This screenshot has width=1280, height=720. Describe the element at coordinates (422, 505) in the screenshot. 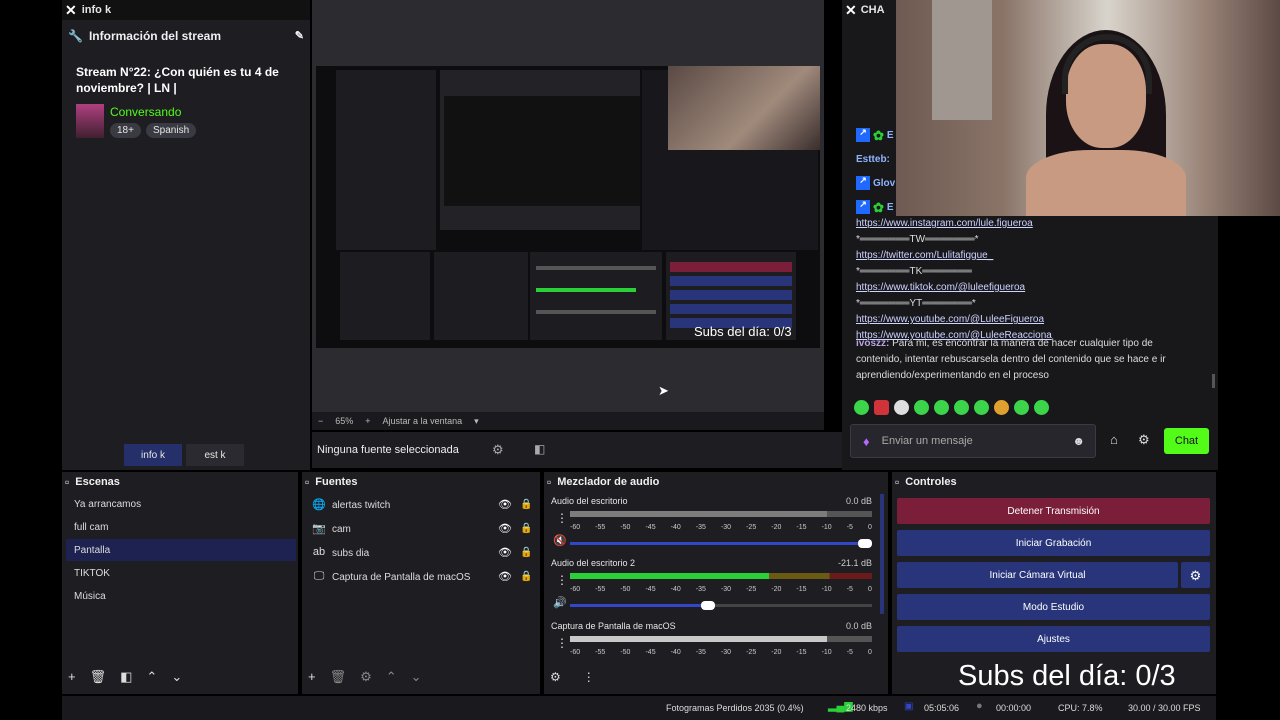

I see `source-item: 🌐 alertas twitch 👁 🔒` at that location.